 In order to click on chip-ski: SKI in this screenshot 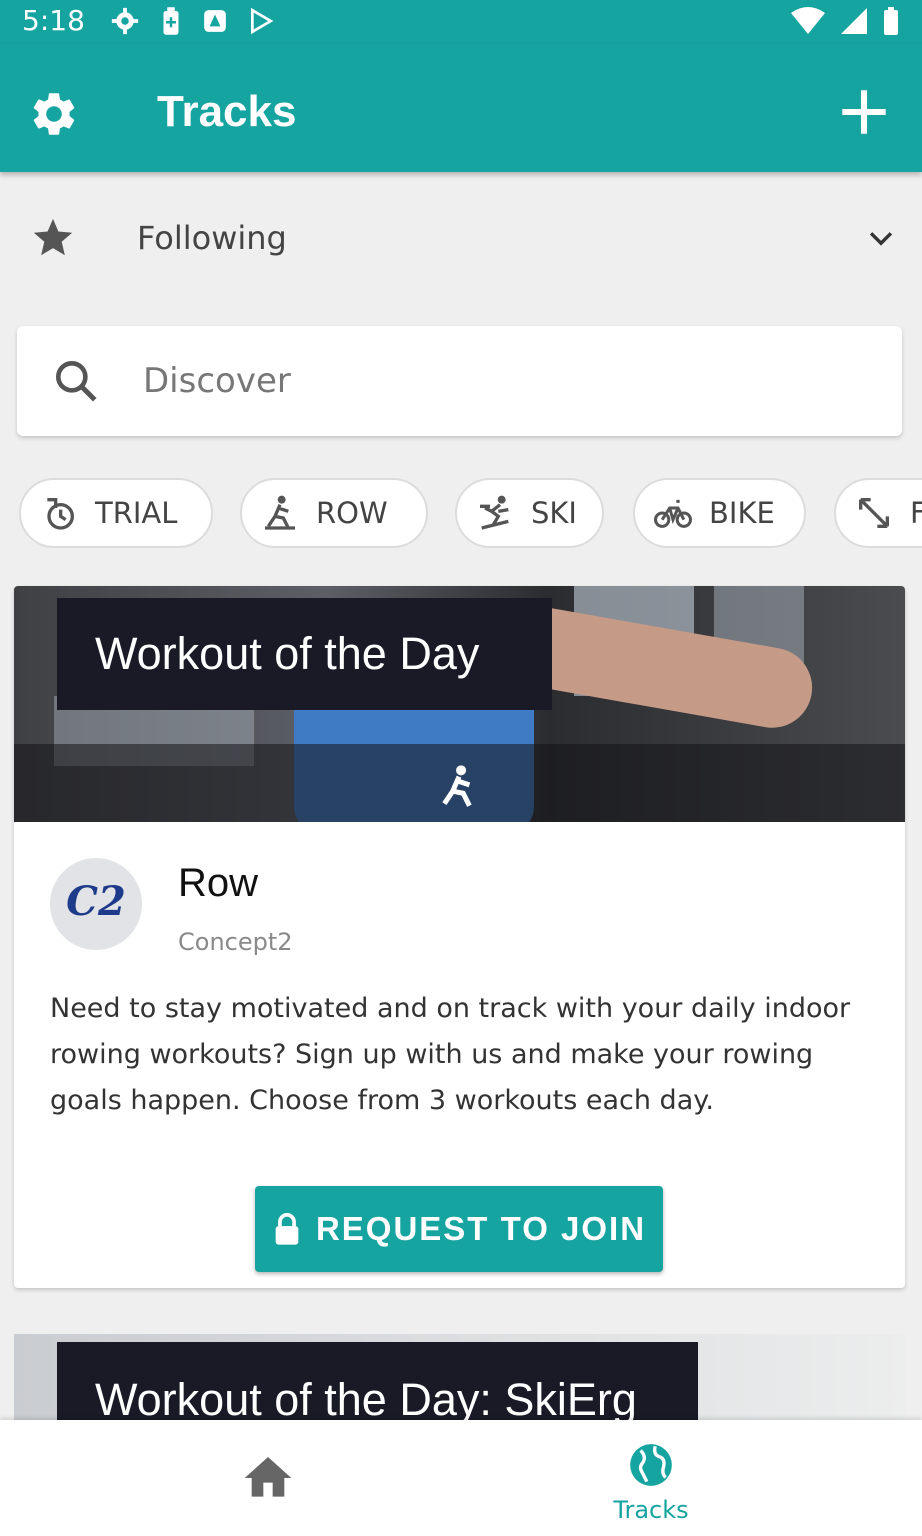, I will do `click(529, 513)`.